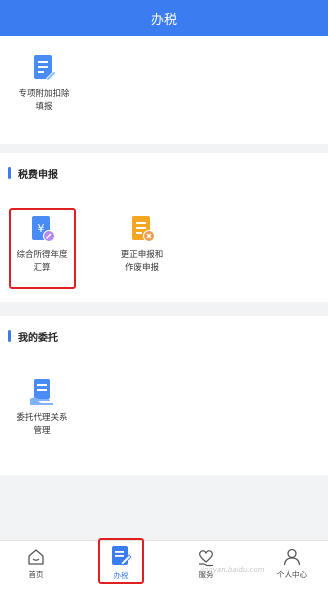 This screenshot has width=328, height=597. I want to click on yen-document-icon: ¥, so click(43, 229).